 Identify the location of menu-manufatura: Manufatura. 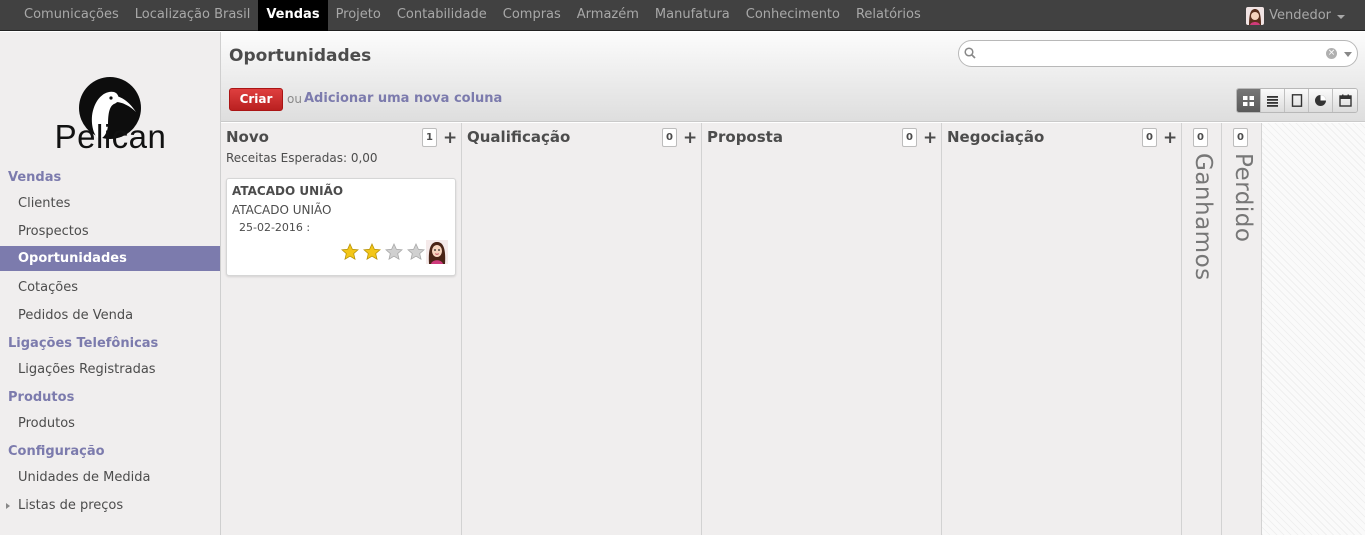
(692, 15).